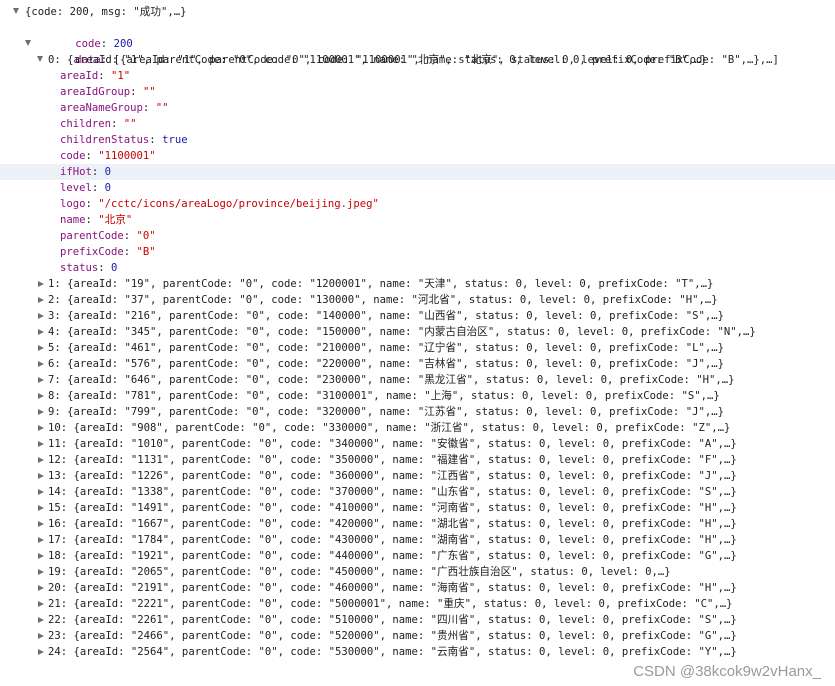  Describe the element at coordinates (76, 188) in the screenshot. I see `json-key: level` at that location.